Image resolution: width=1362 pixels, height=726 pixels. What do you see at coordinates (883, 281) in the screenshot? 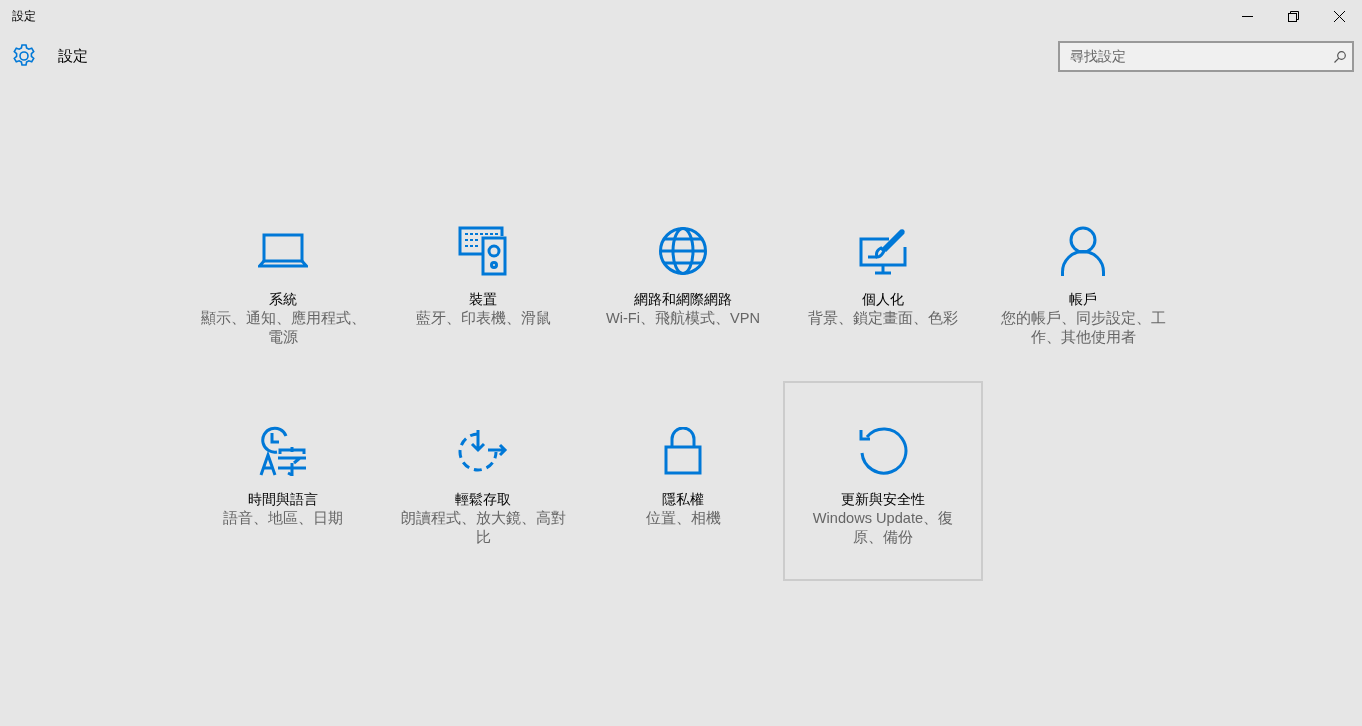
I see `settings-tile: 個人化 背景、鎖定畫面、色彩` at bounding box center [883, 281].